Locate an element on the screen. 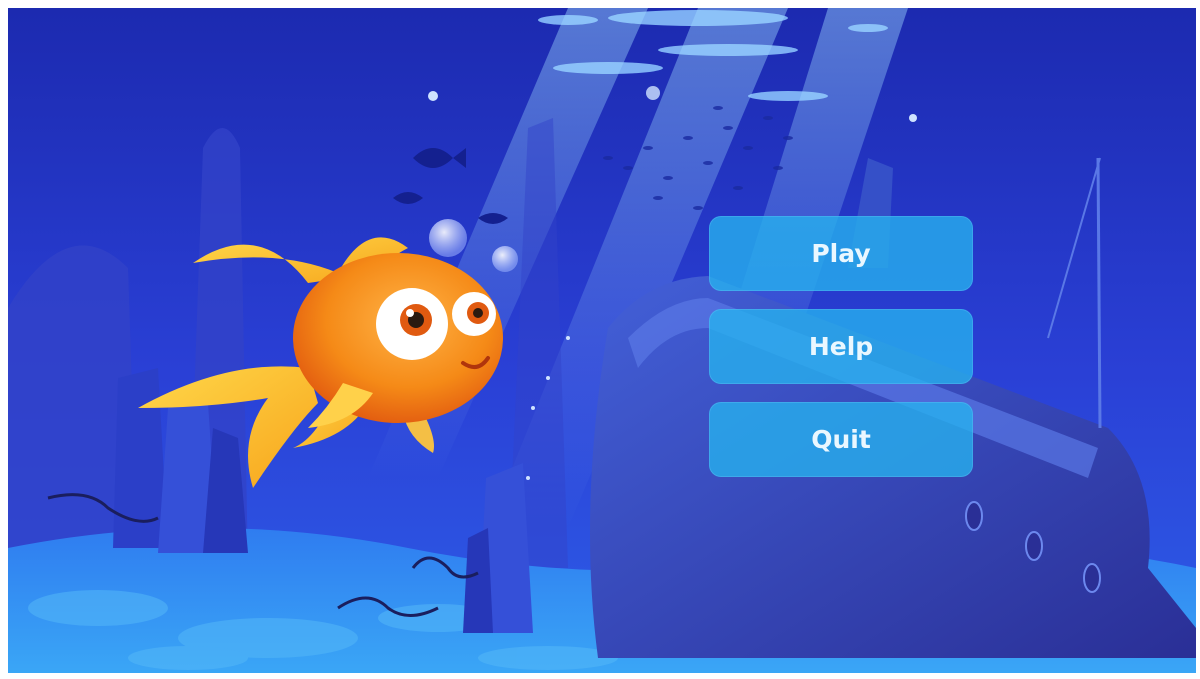 The height and width of the screenshot is (679, 1200). help-button: Help is located at coordinates (841, 346).